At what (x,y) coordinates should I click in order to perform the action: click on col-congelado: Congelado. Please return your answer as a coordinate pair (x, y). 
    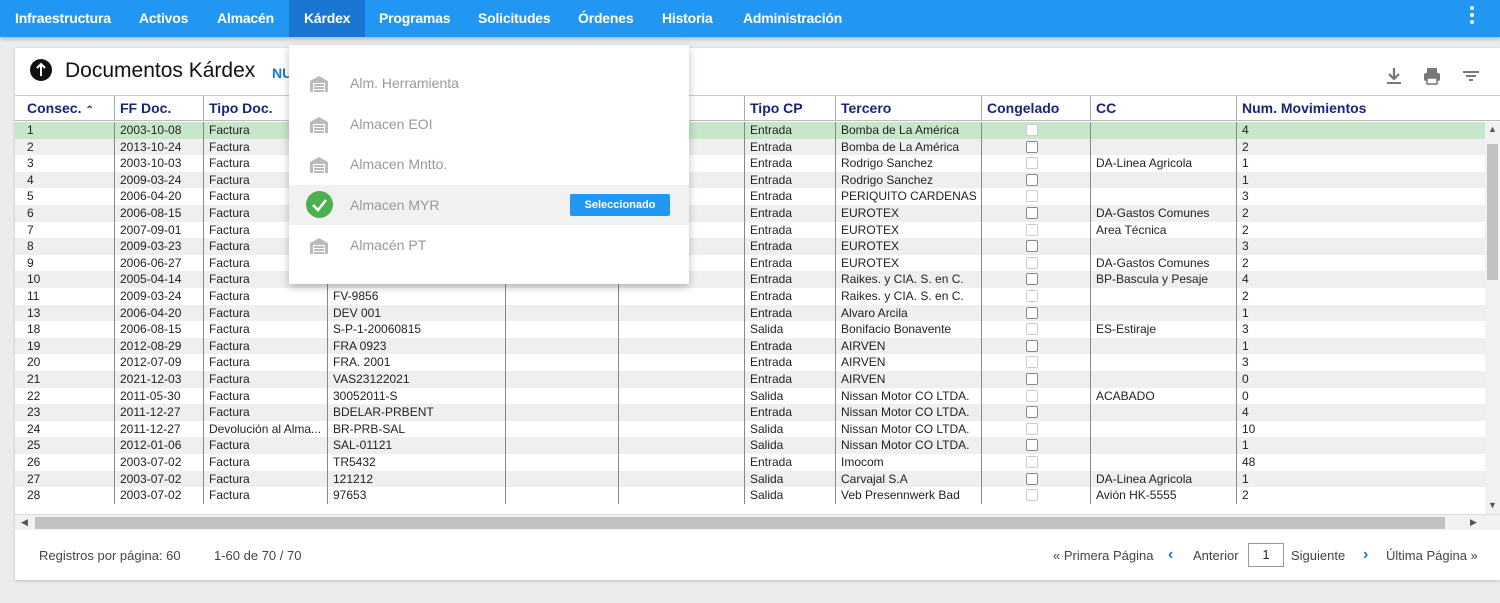
    Looking at the image, I should click on (1036, 108).